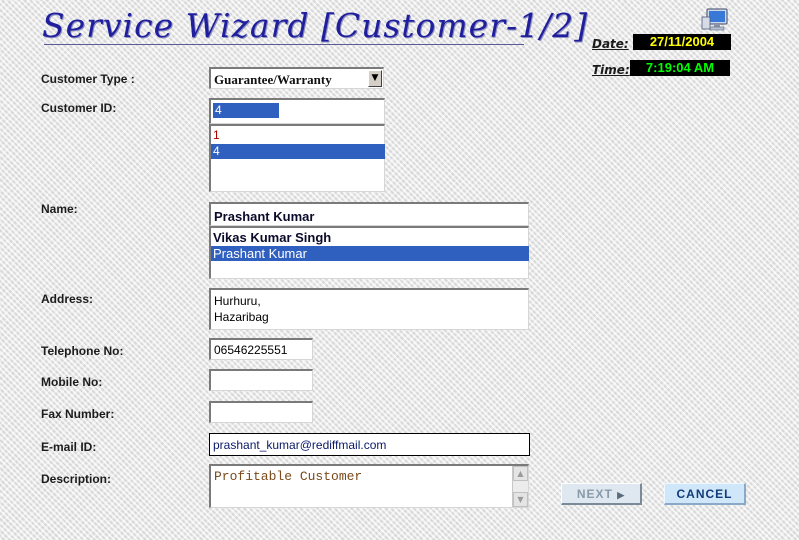 The width and height of the screenshot is (799, 540). What do you see at coordinates (214, 374) in the screenshot?
I see `mobile-value` at bounding box center [214, 374].